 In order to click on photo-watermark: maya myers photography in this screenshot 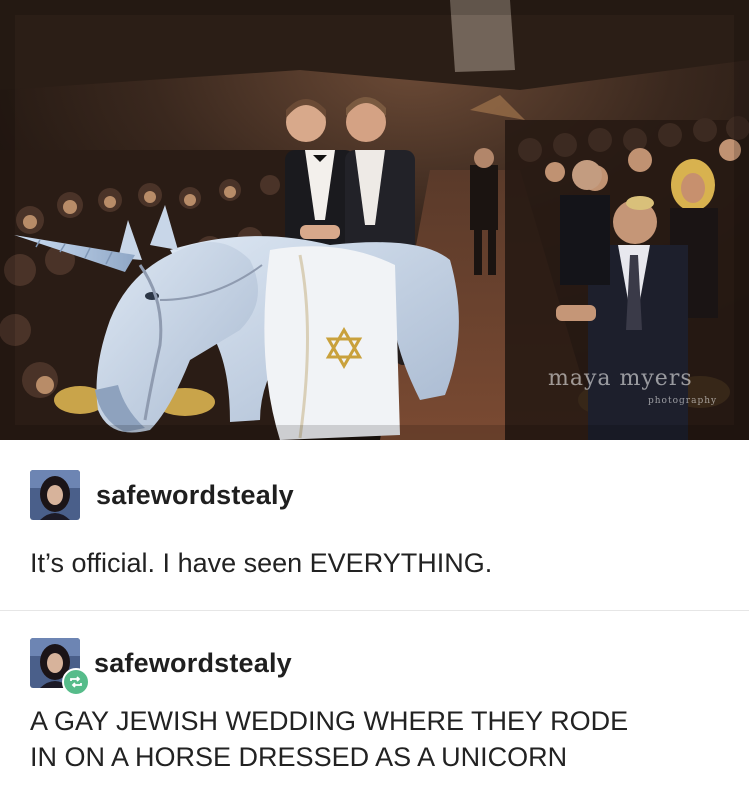, I will do `click(632, 386)`.